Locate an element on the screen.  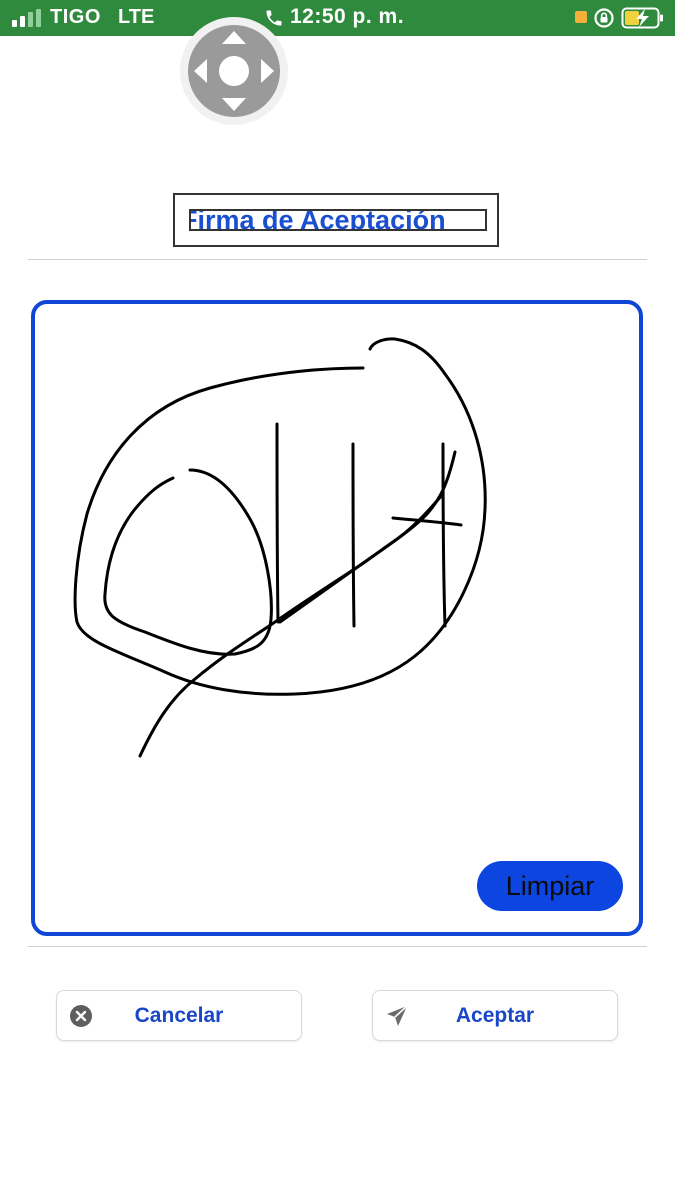
page-title-field: Firma de Aceptación is located at coordinates (338, 220).